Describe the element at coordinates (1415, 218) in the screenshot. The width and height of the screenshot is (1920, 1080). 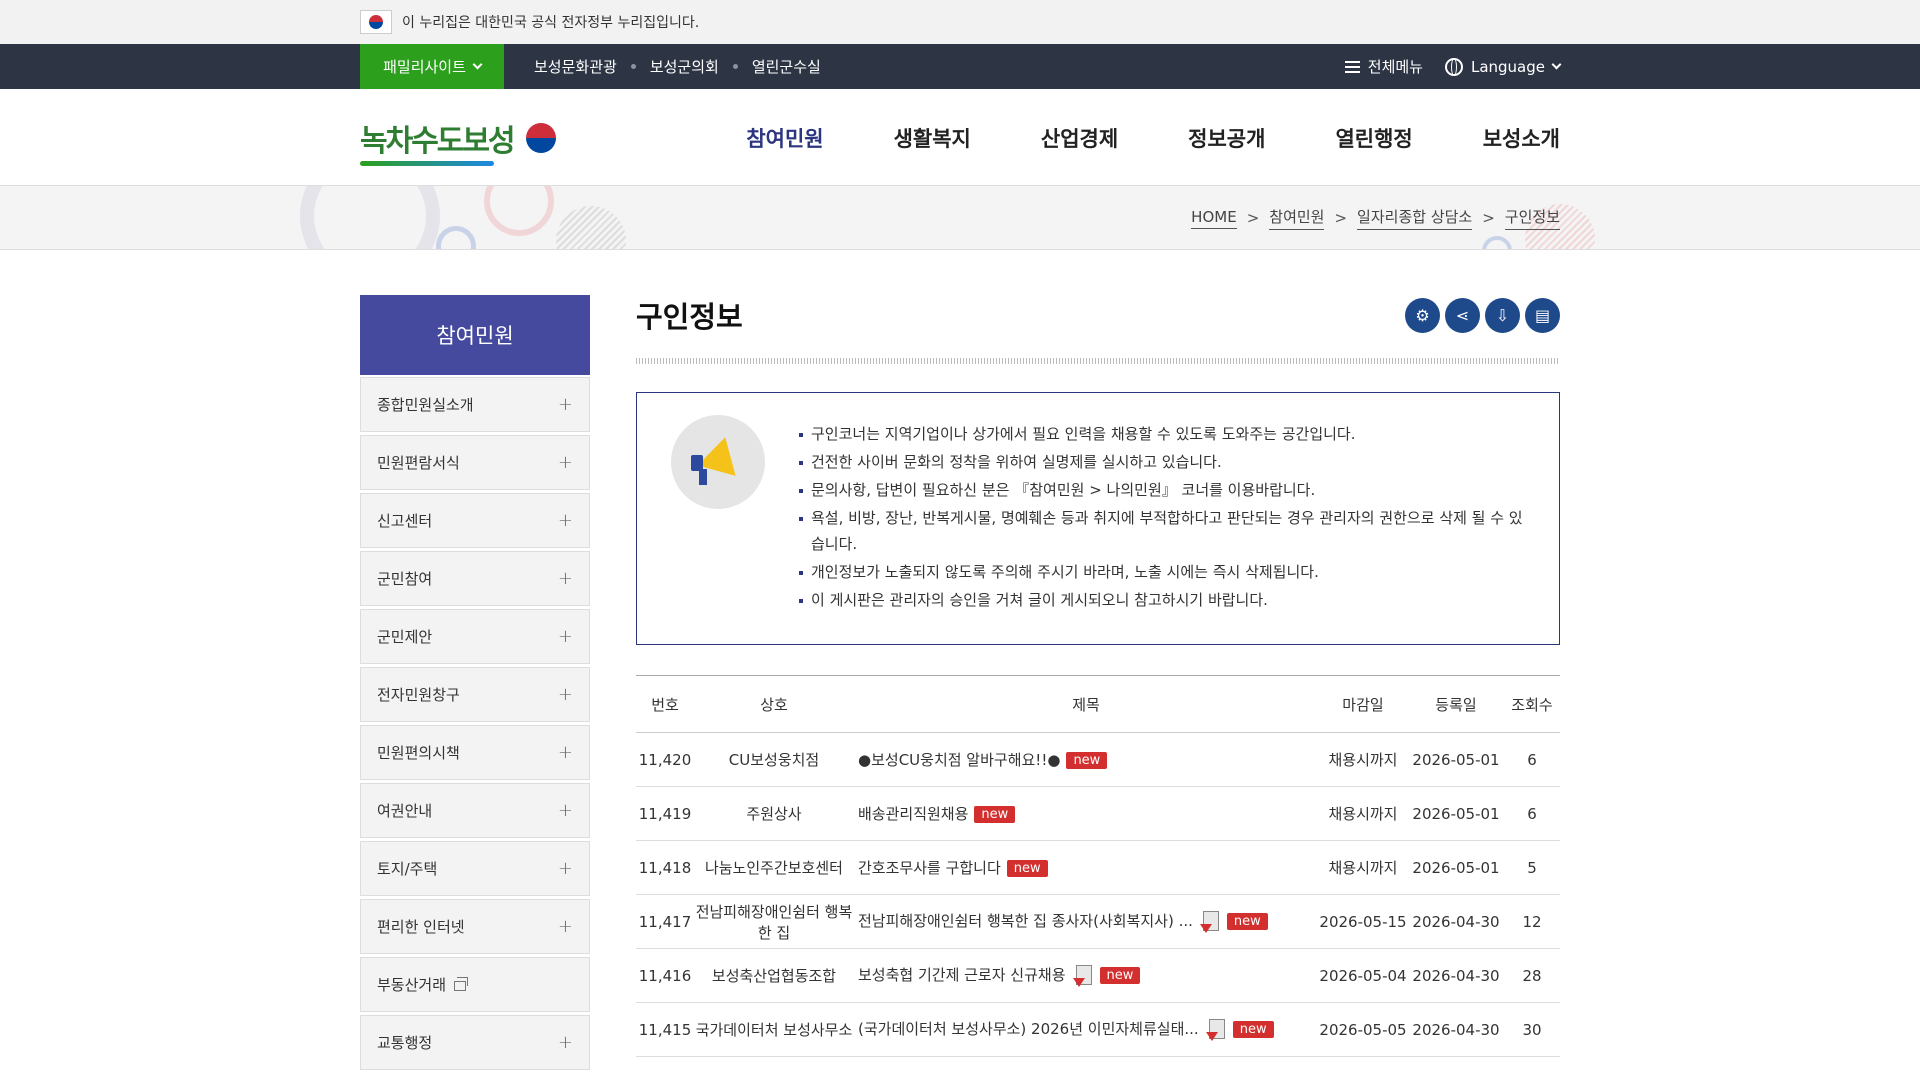
I see `breadcrumb-job-center: 일자리종합 상담소` at that location.